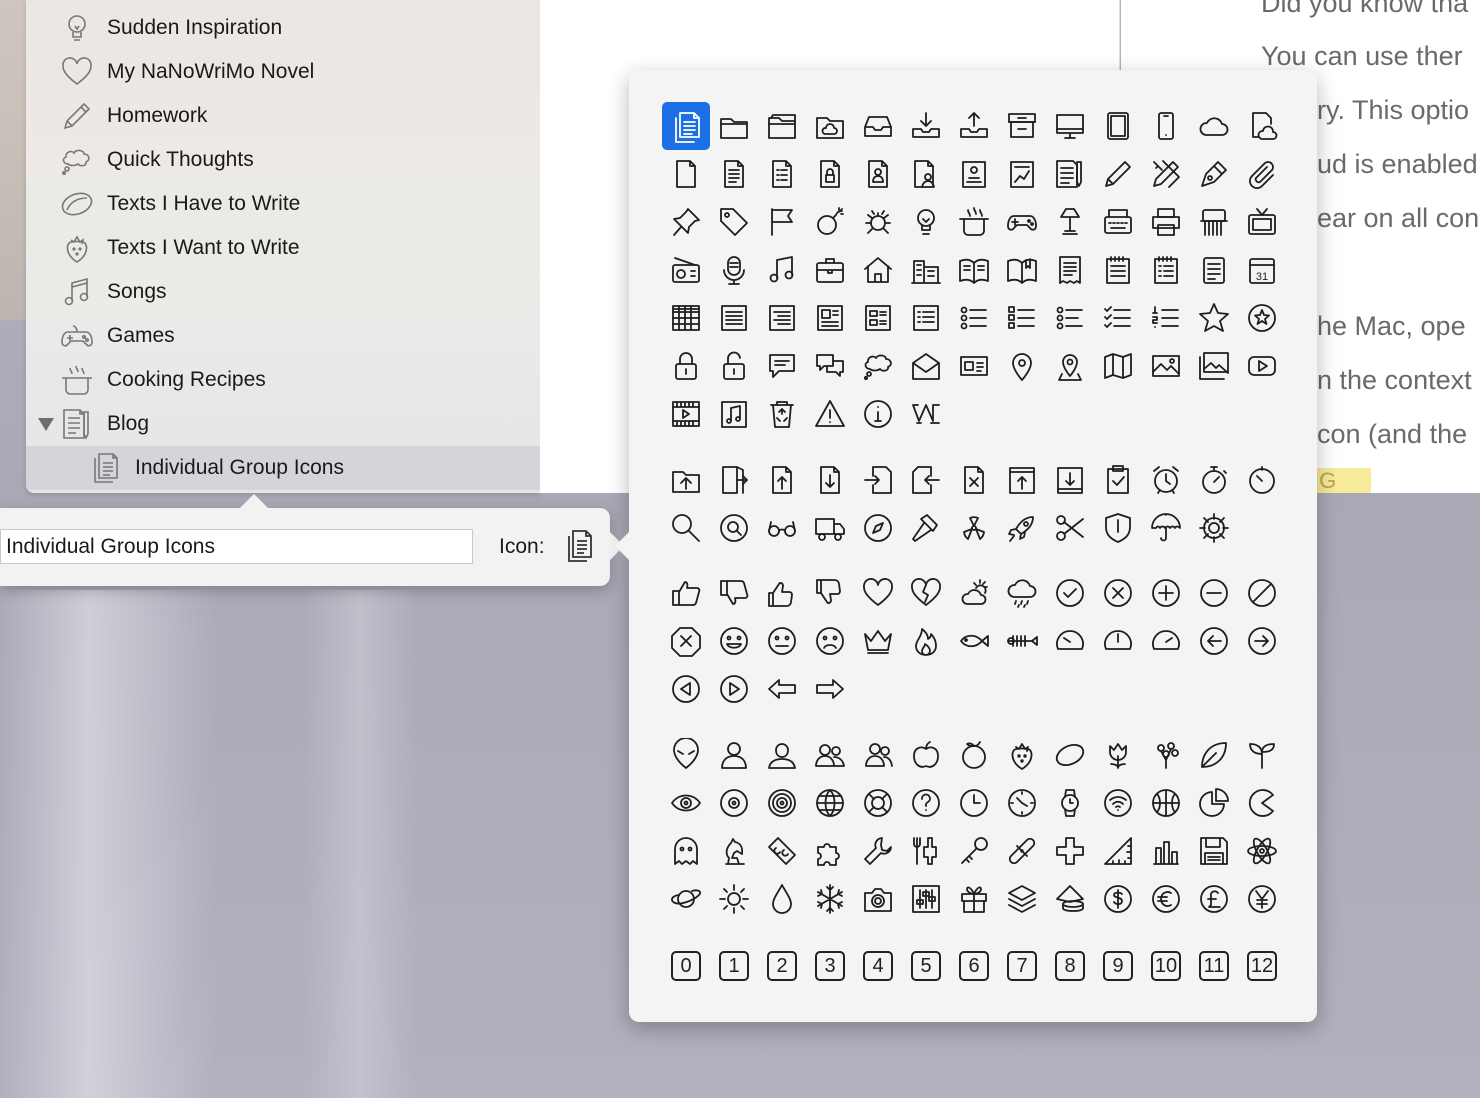  I want to click on ghost-icon, so click(686, 851).